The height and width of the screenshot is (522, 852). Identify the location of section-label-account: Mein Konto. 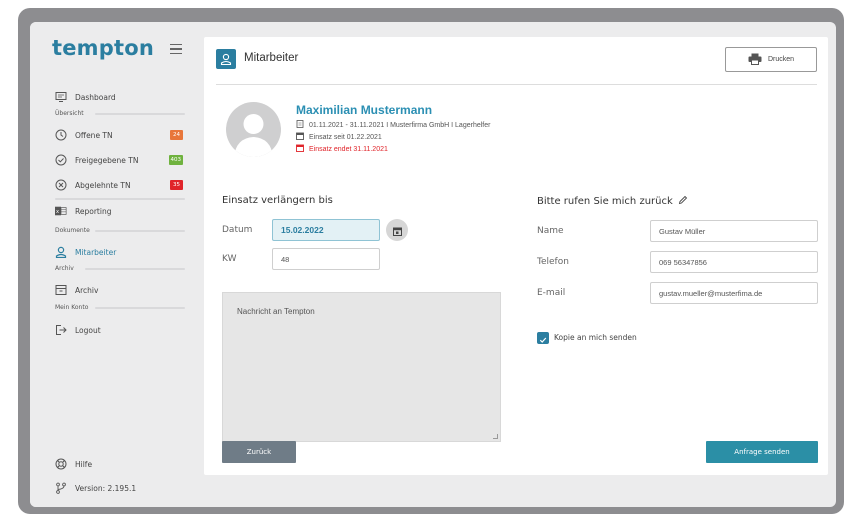
(72, 307).